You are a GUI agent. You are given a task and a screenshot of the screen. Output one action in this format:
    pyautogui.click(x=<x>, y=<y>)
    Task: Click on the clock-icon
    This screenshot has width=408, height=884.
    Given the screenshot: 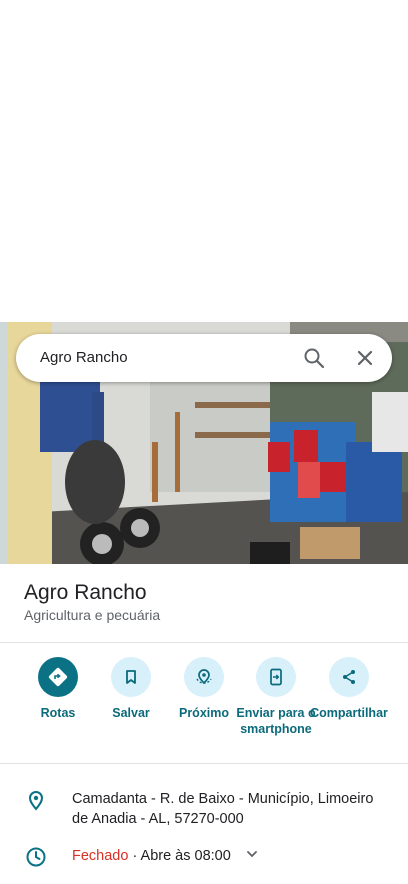 What is the action you would take?
    pyautogui.click(x=36, y=857)
    